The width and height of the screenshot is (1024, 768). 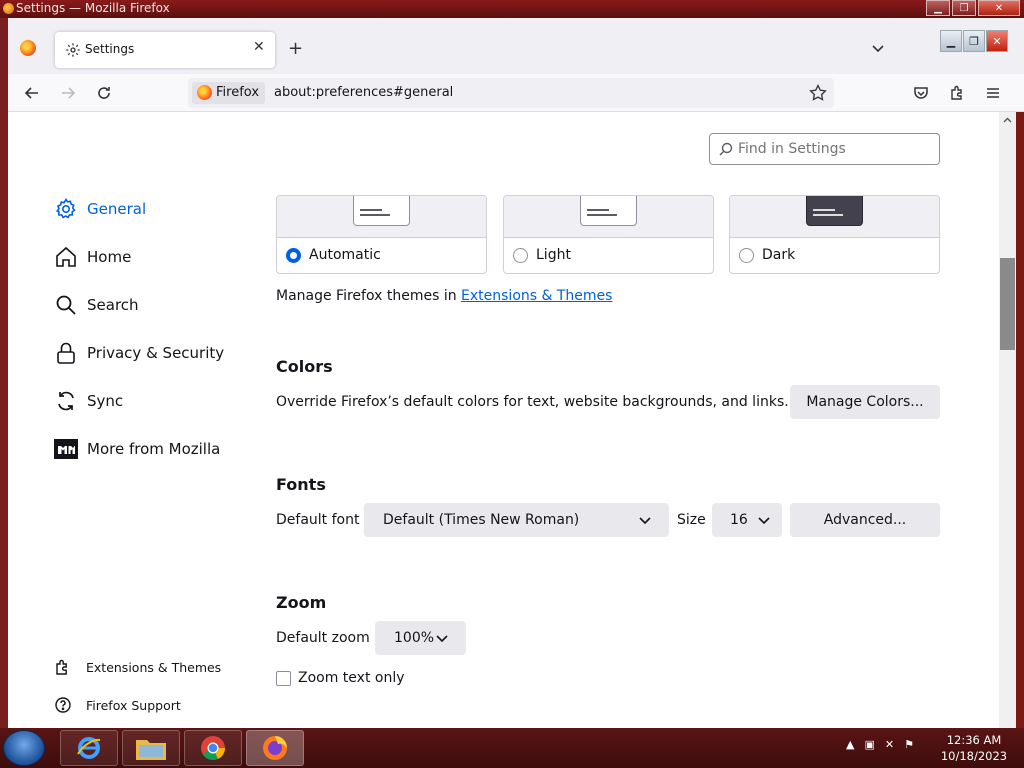 What do you see at coordinates (151, 748) in the screenshot?
I see `file-explorer-icon` at bounding box center [151, 748].